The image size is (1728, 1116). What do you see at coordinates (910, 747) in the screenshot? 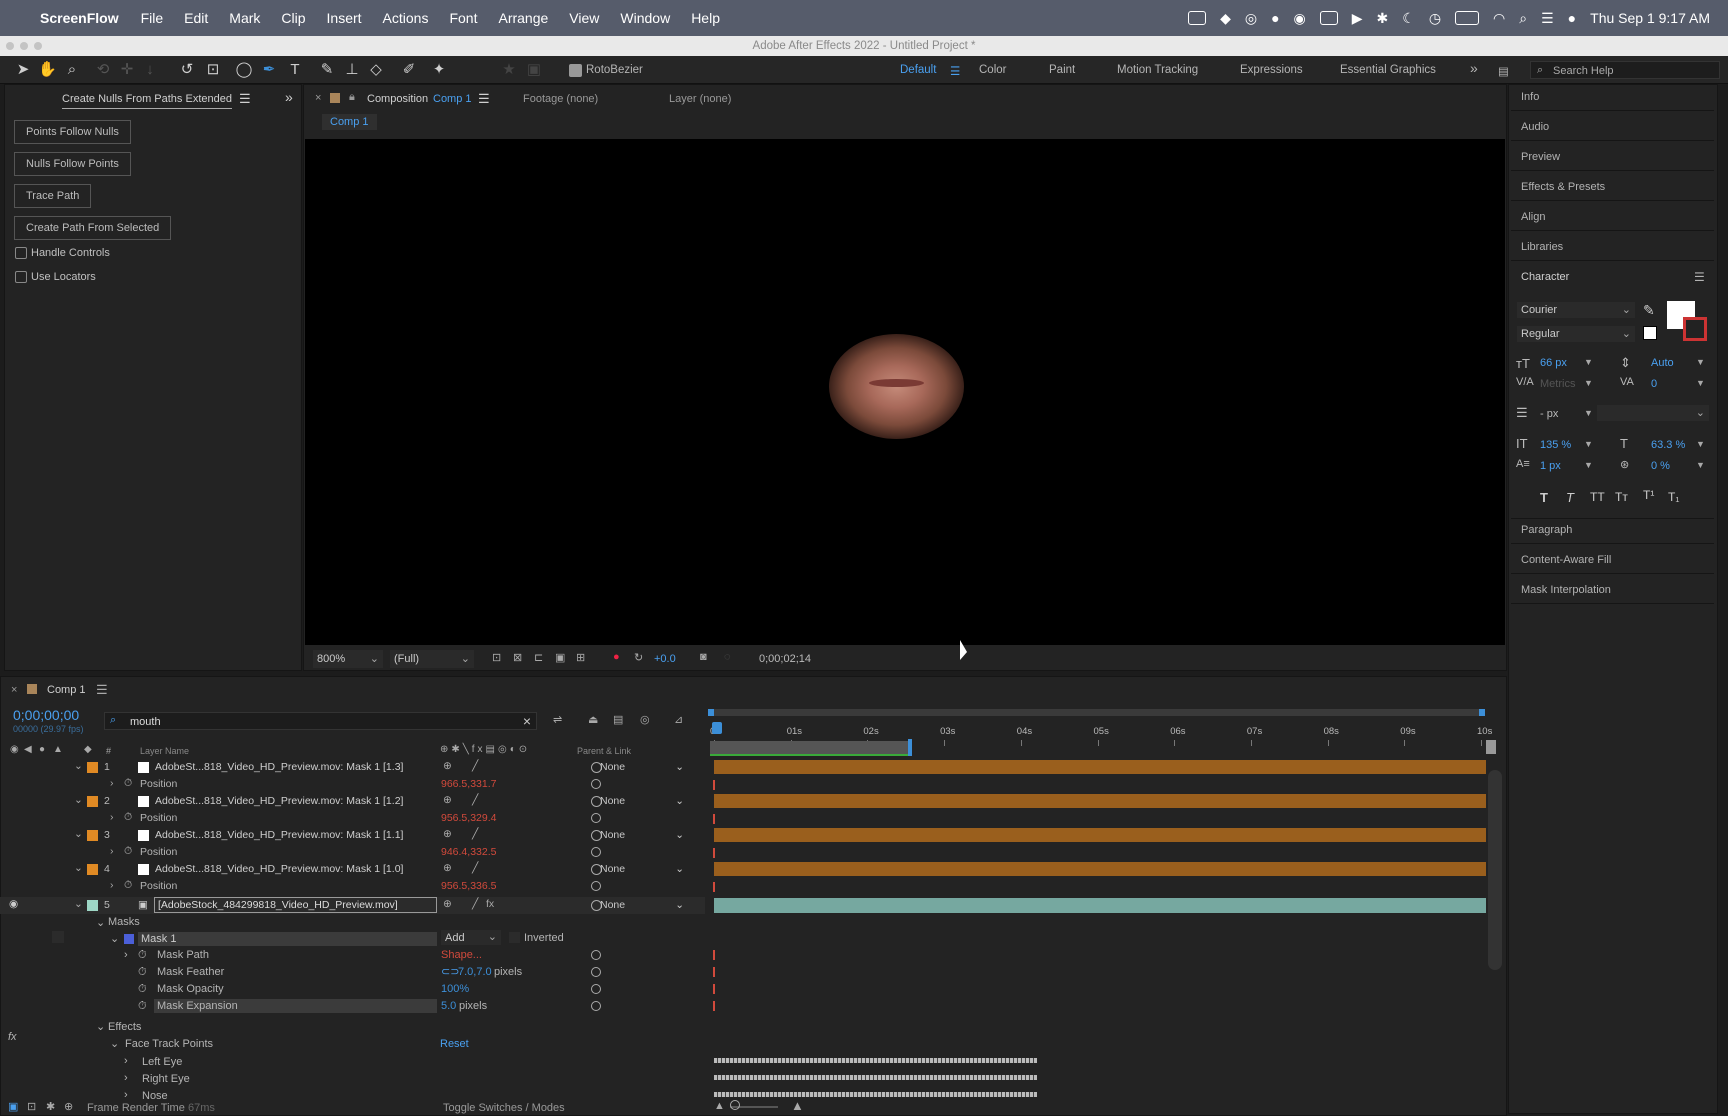
I see `preview-end-marker` at bounding box center [910, 747].